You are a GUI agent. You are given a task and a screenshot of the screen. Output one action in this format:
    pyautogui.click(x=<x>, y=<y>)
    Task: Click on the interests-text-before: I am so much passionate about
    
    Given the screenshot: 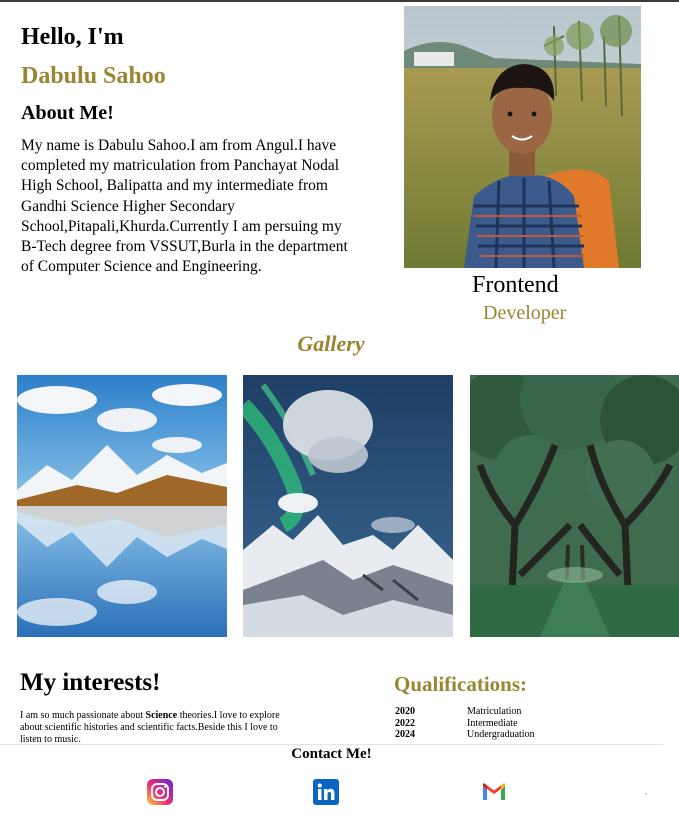 What is the action you would take?
    pyautogui.click(x=83, y=715)
    